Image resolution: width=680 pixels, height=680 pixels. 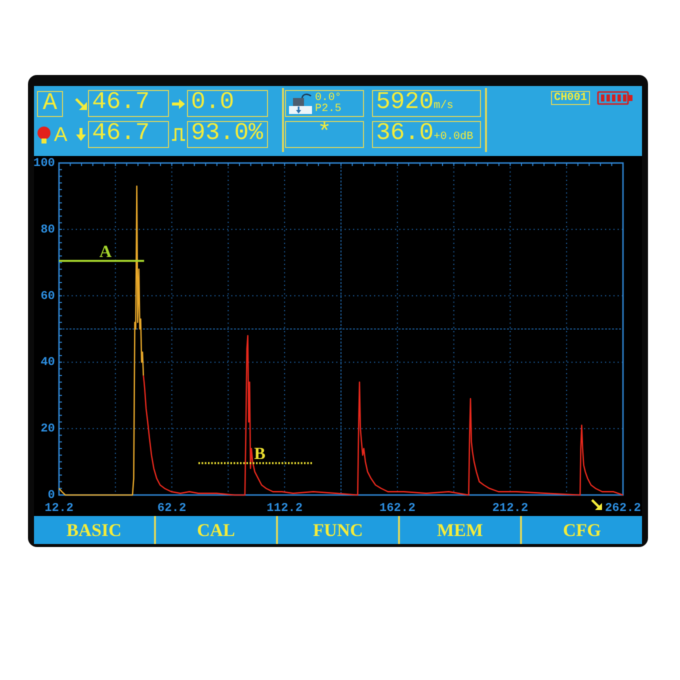 I want to click on y-tick-label: 100, so click(x=44, y=163).